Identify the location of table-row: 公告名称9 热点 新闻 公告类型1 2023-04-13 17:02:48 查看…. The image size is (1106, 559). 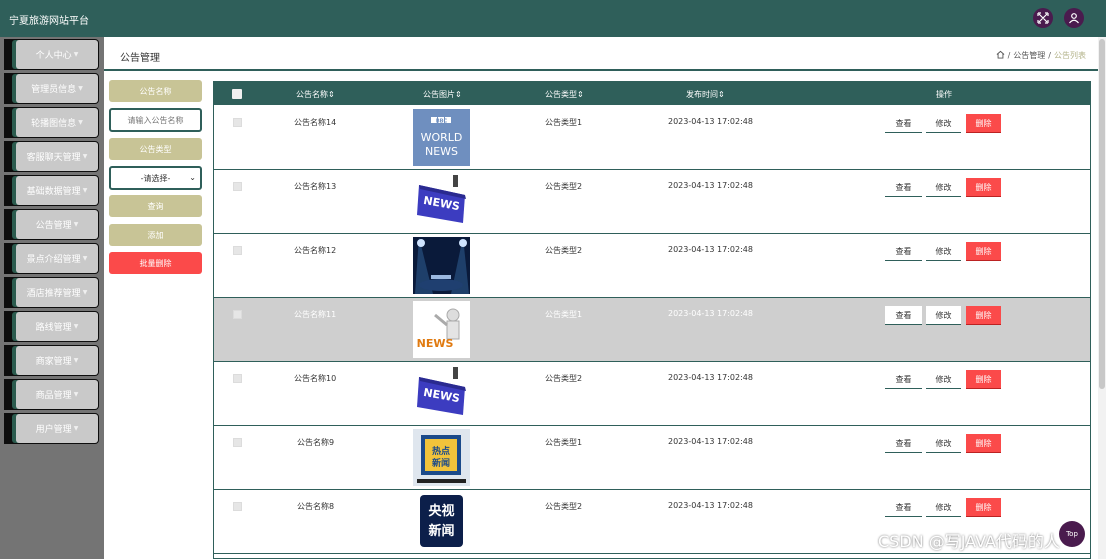
(652, 458).